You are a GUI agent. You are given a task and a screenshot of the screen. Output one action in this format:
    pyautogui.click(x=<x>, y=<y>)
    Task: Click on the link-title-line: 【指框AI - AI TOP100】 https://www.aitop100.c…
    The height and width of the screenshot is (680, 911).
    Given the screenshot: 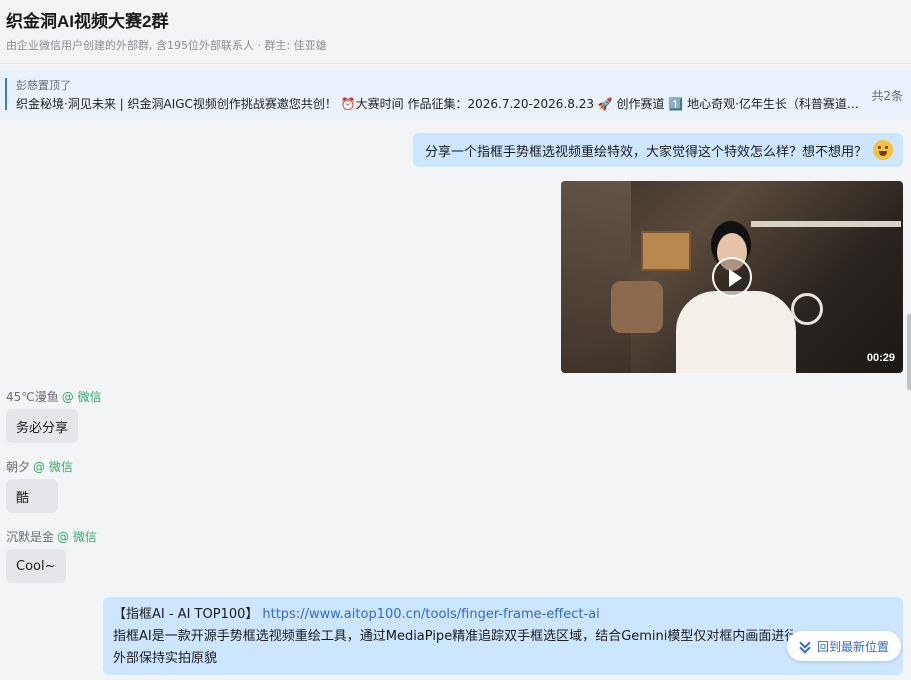 What is the action you would take?
    pyautogui.click(x=503, y=615)
    